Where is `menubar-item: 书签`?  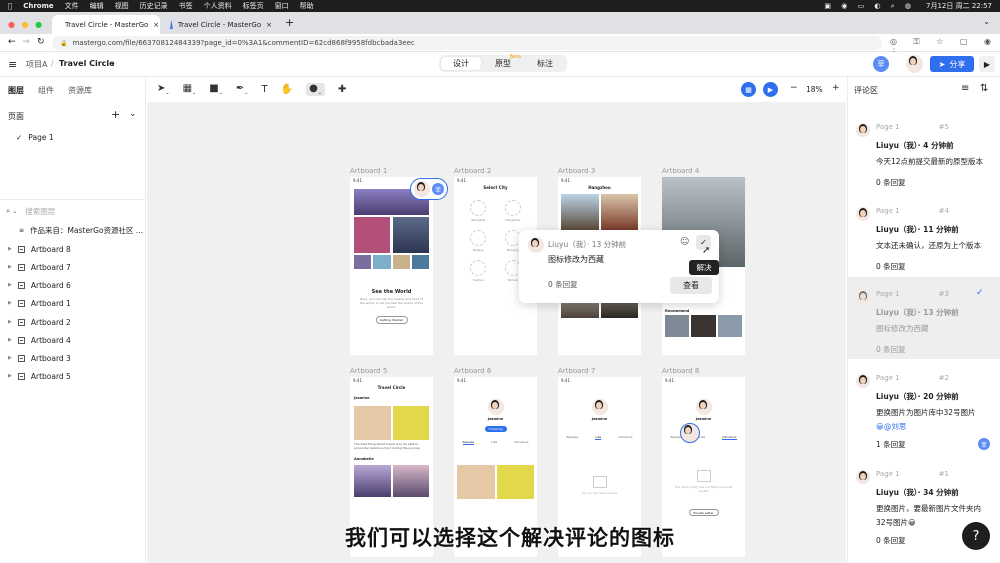
menubar-item: 书签 is located at coordinates (186, 6).